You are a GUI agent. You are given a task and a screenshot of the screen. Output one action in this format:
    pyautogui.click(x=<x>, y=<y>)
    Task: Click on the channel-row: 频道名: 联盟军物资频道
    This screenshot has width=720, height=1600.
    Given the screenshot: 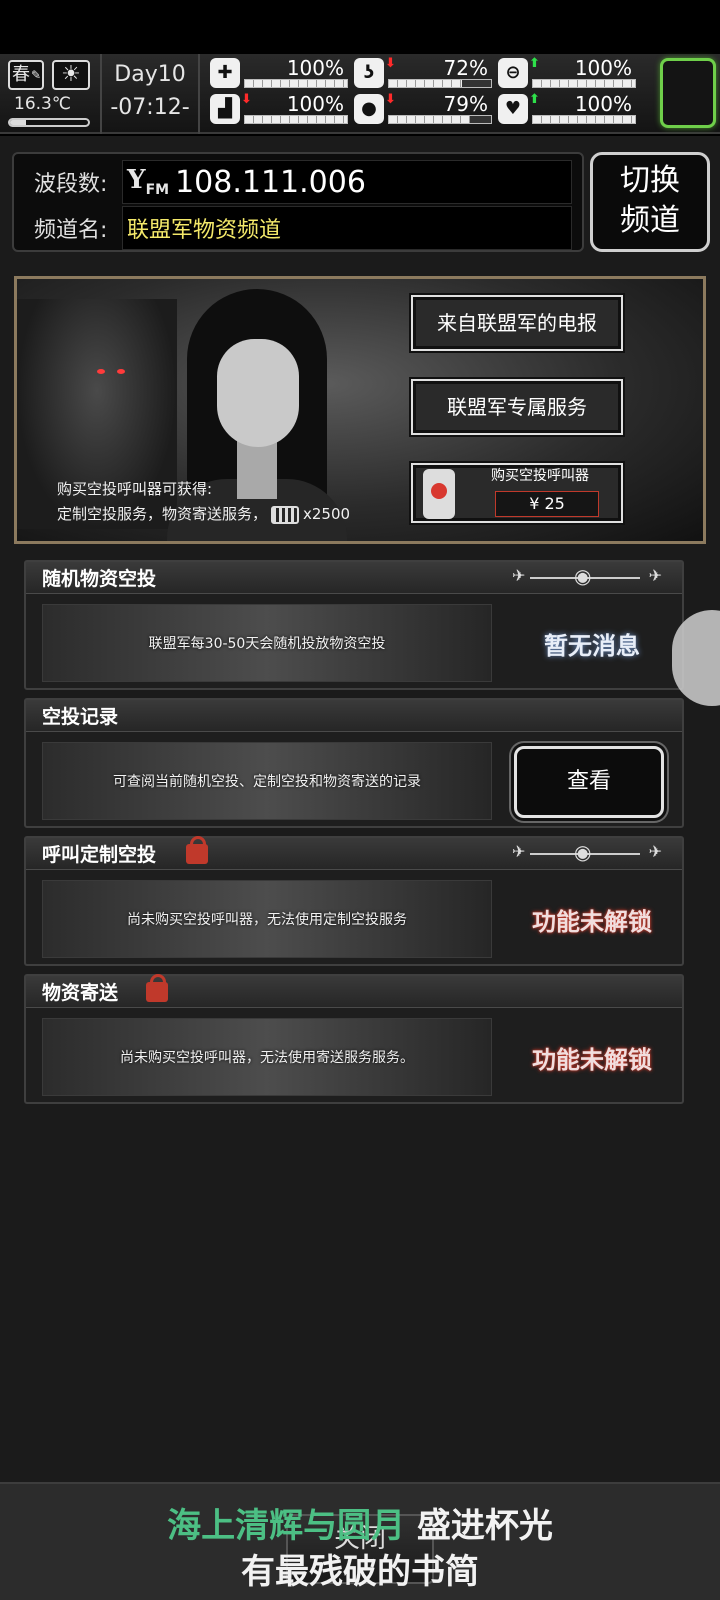 What is the action you would take?
    pyautogui.click(x=303, y=228)
    